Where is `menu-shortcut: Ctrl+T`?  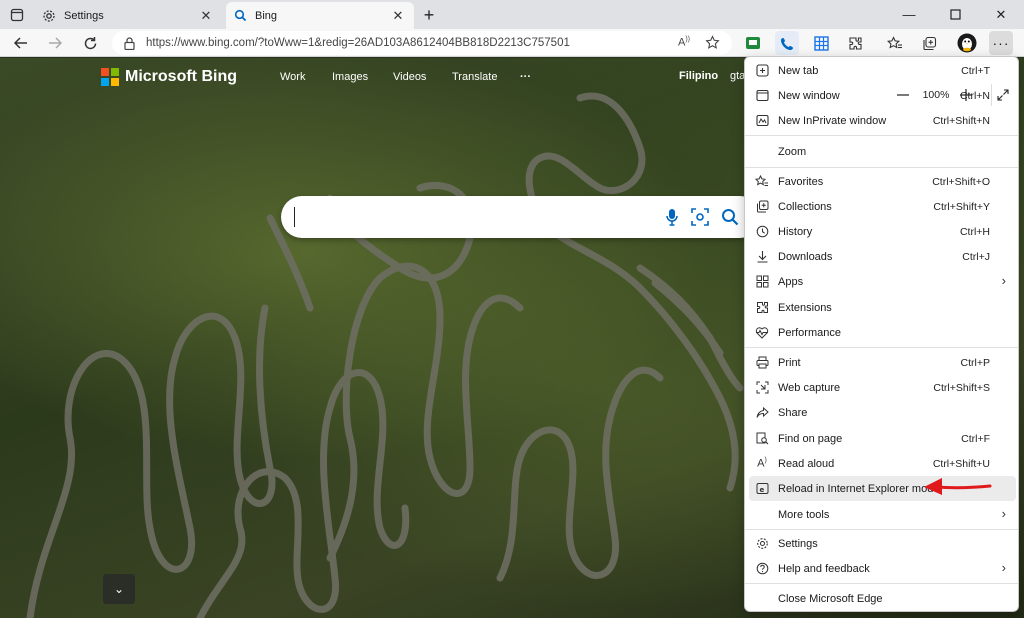 menu-shortcut: Ctrl+T is located at coordinates (975, 70).